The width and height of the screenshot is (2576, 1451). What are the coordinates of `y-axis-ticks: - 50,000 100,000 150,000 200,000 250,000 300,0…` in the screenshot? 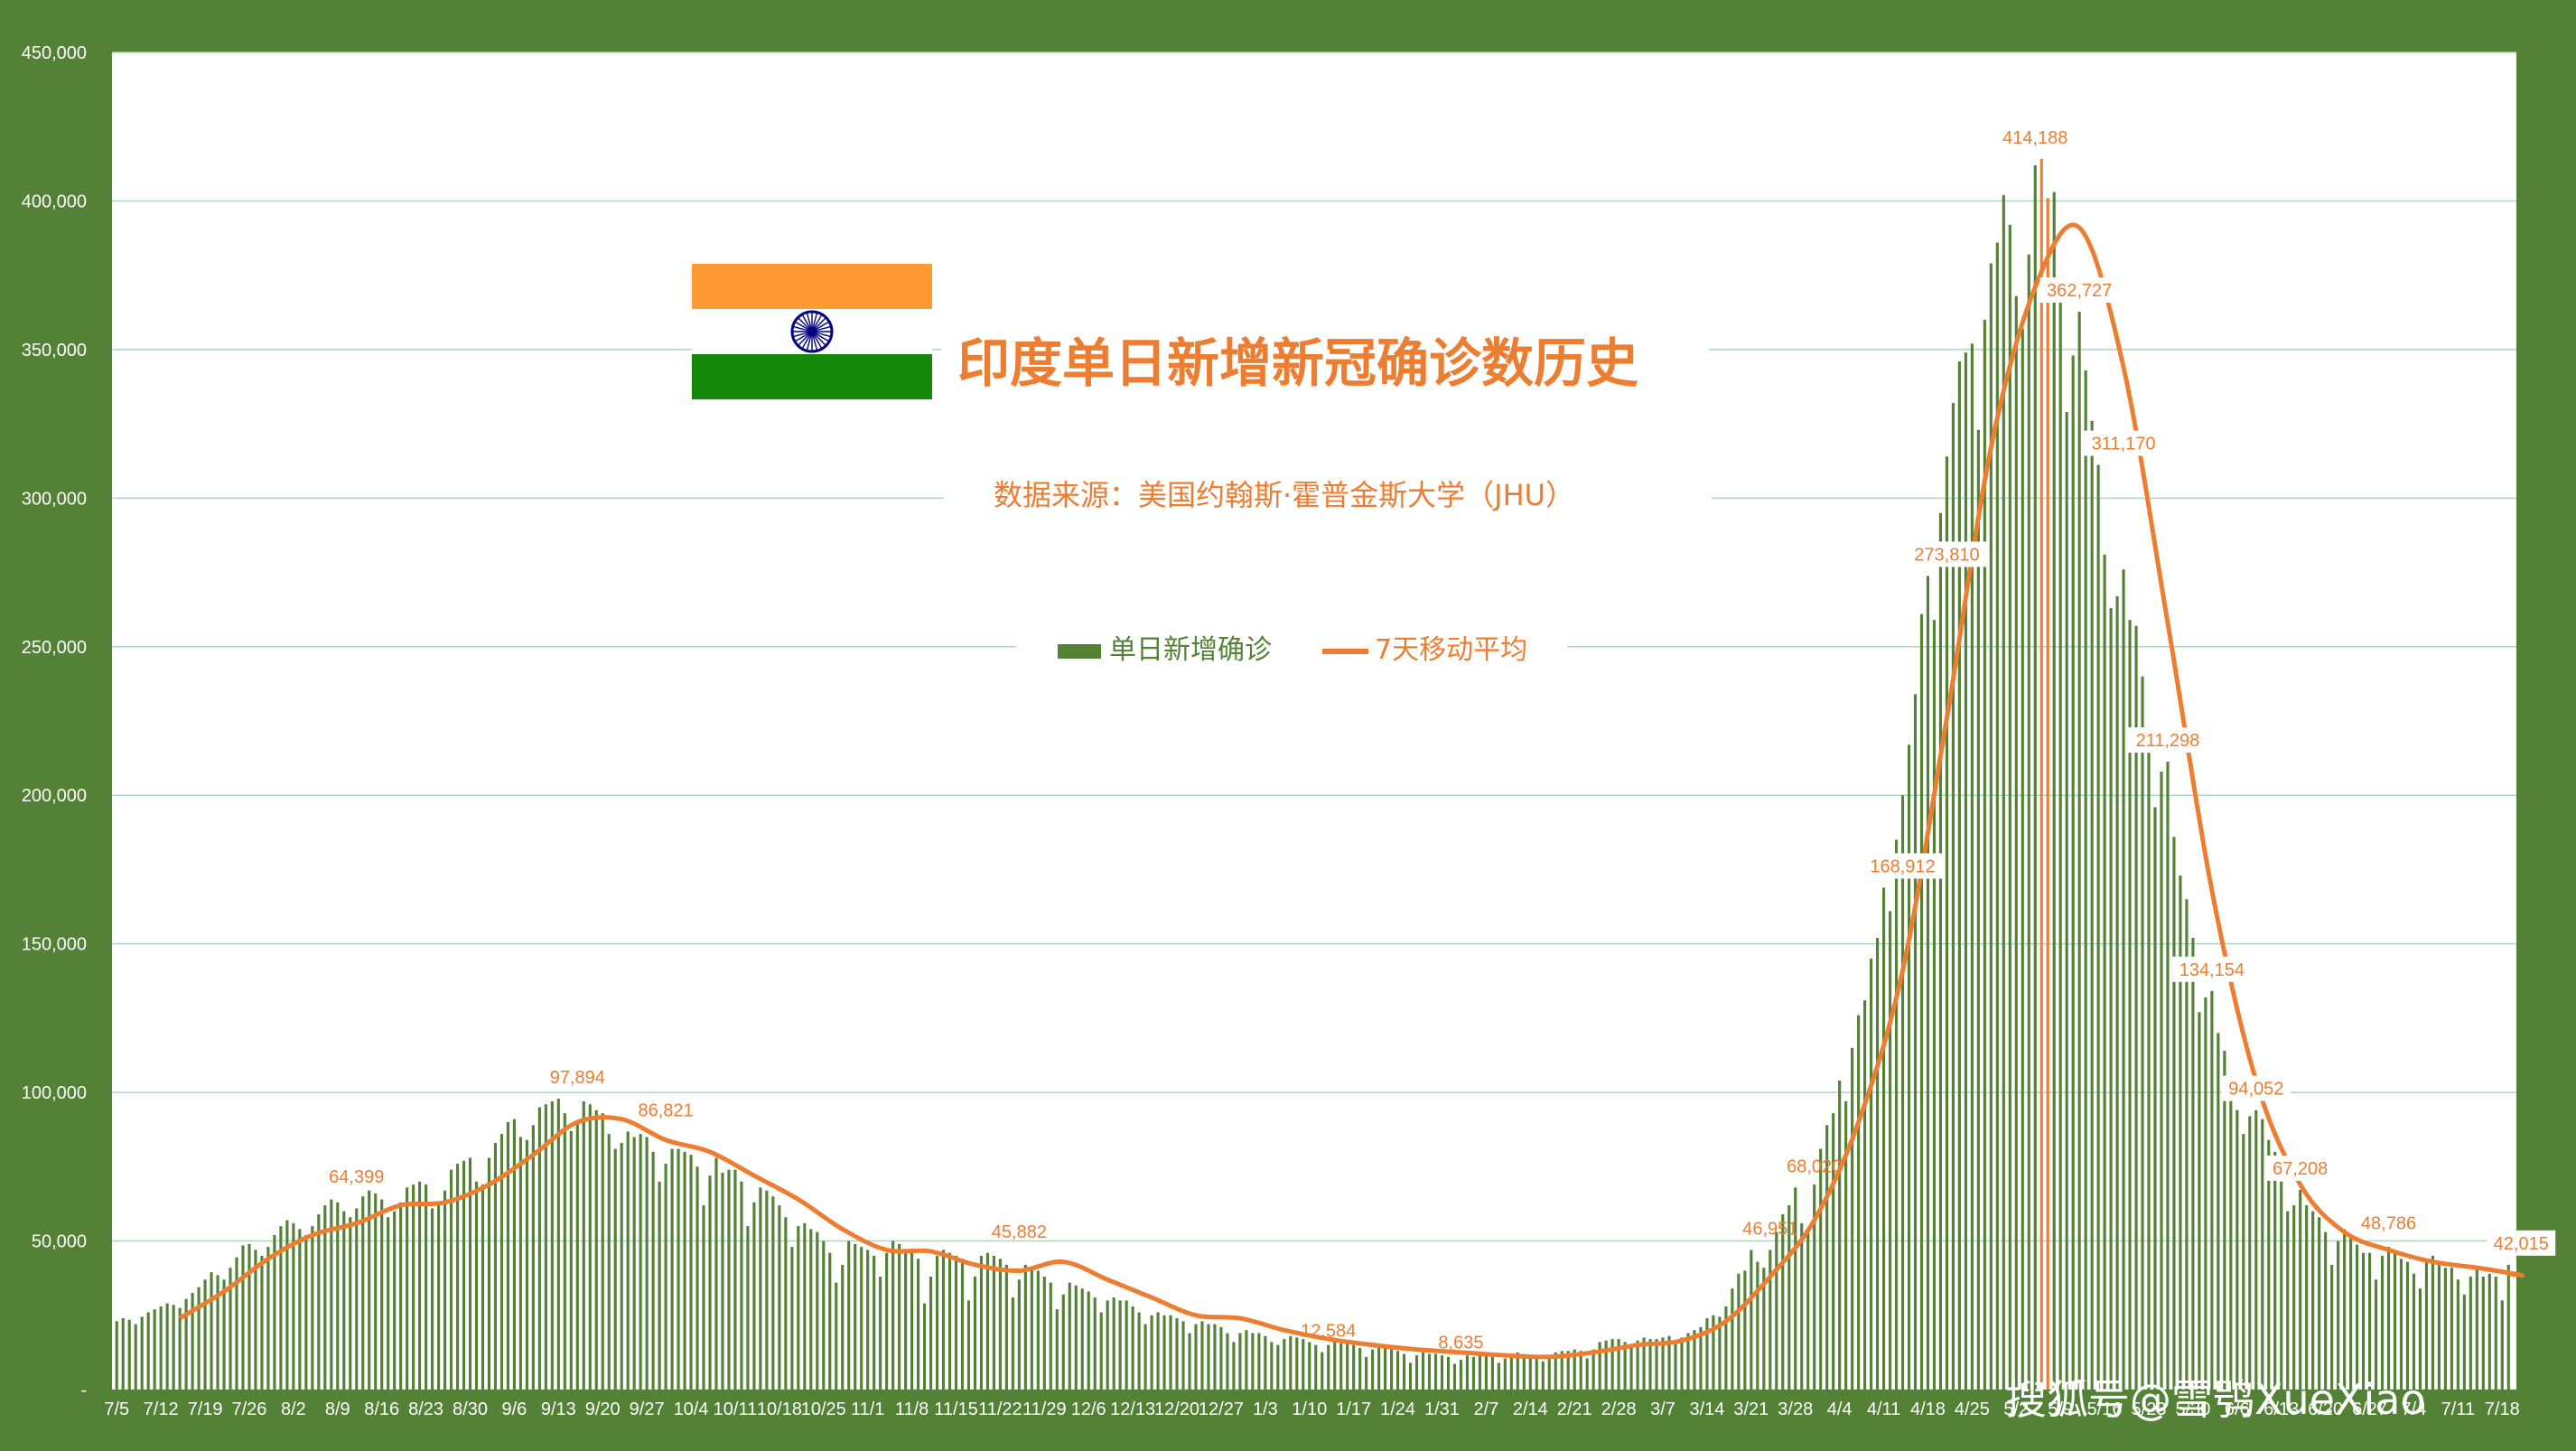 It's located at (54, 721).